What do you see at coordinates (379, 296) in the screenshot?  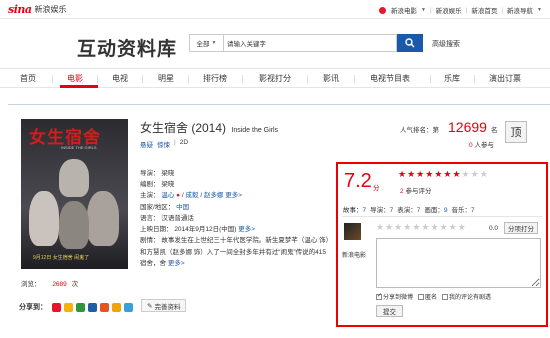 I see `checkbox-checked-icon` at bounding box center [379, 296].